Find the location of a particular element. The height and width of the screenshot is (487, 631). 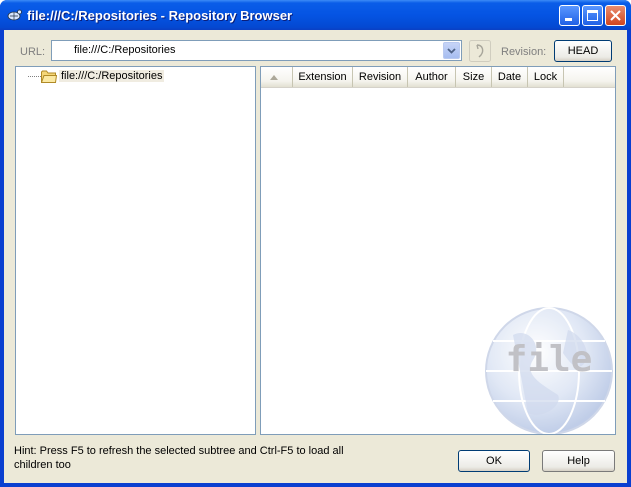

revision-head-label: HEAD is located at coordinates (583, 51).